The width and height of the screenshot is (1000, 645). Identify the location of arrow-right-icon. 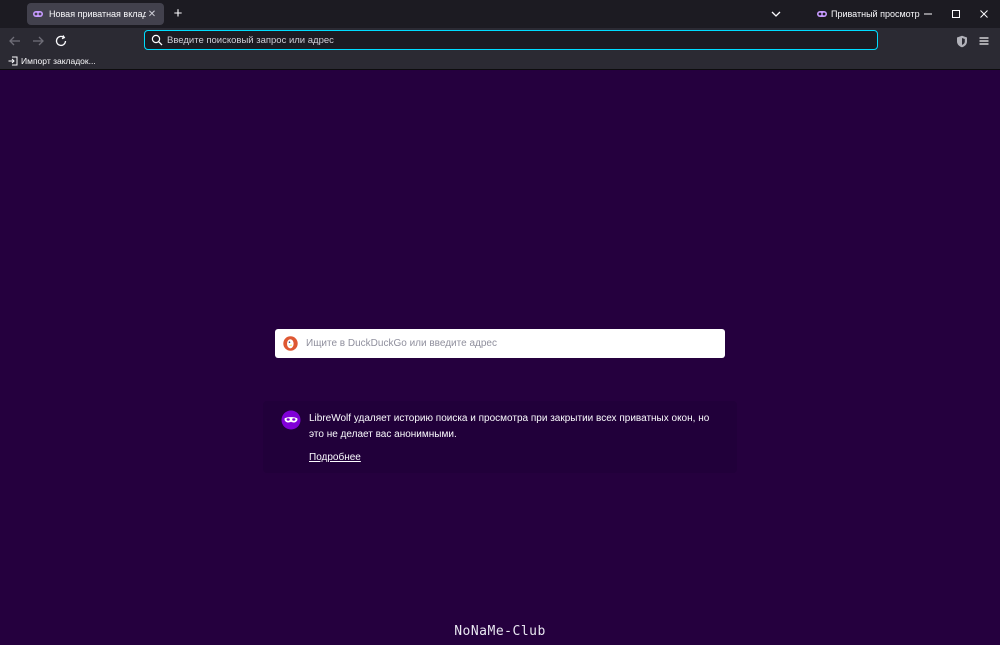
(38, 41).